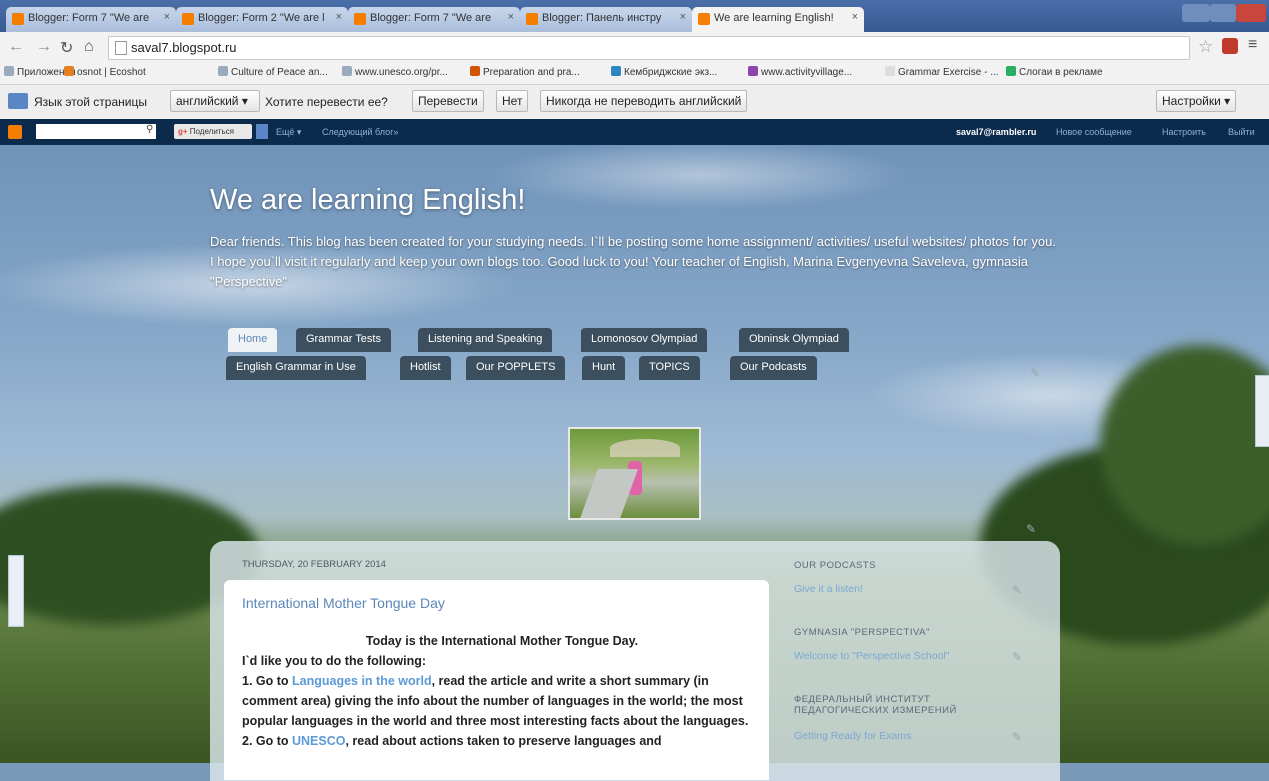 This screenshot has width=1269, height=781. What do you see at coordinates (1252, 45) in the screenshot?
I see `menu-icon: ≡` at bounding box center [1252, 45].